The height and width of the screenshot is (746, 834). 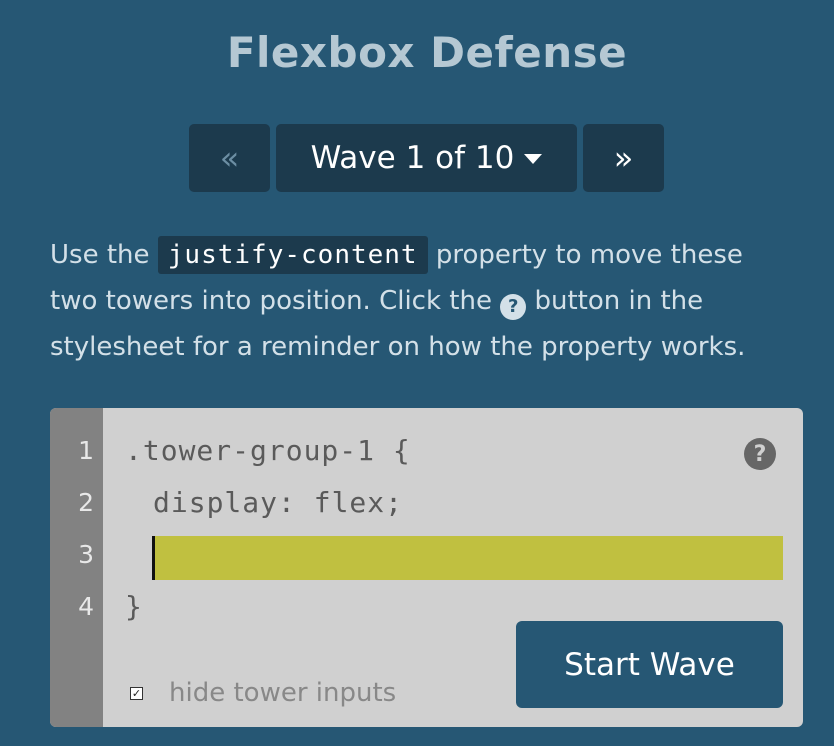 I want to click on page-title: Flexbox Defense, so click(x=427, y=52).